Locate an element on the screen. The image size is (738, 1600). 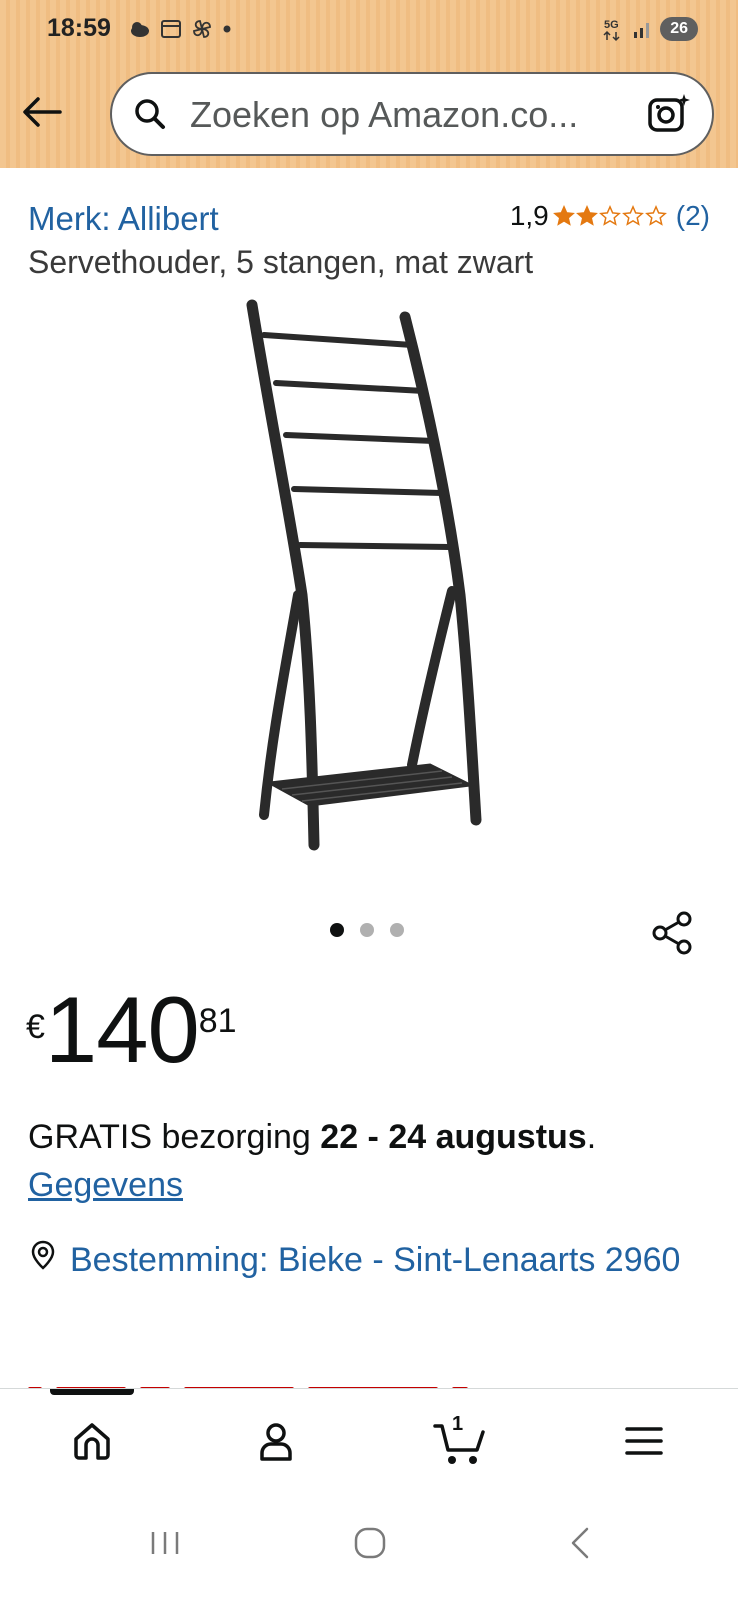
image-carousel-dots is located at coordinates (367, 930).